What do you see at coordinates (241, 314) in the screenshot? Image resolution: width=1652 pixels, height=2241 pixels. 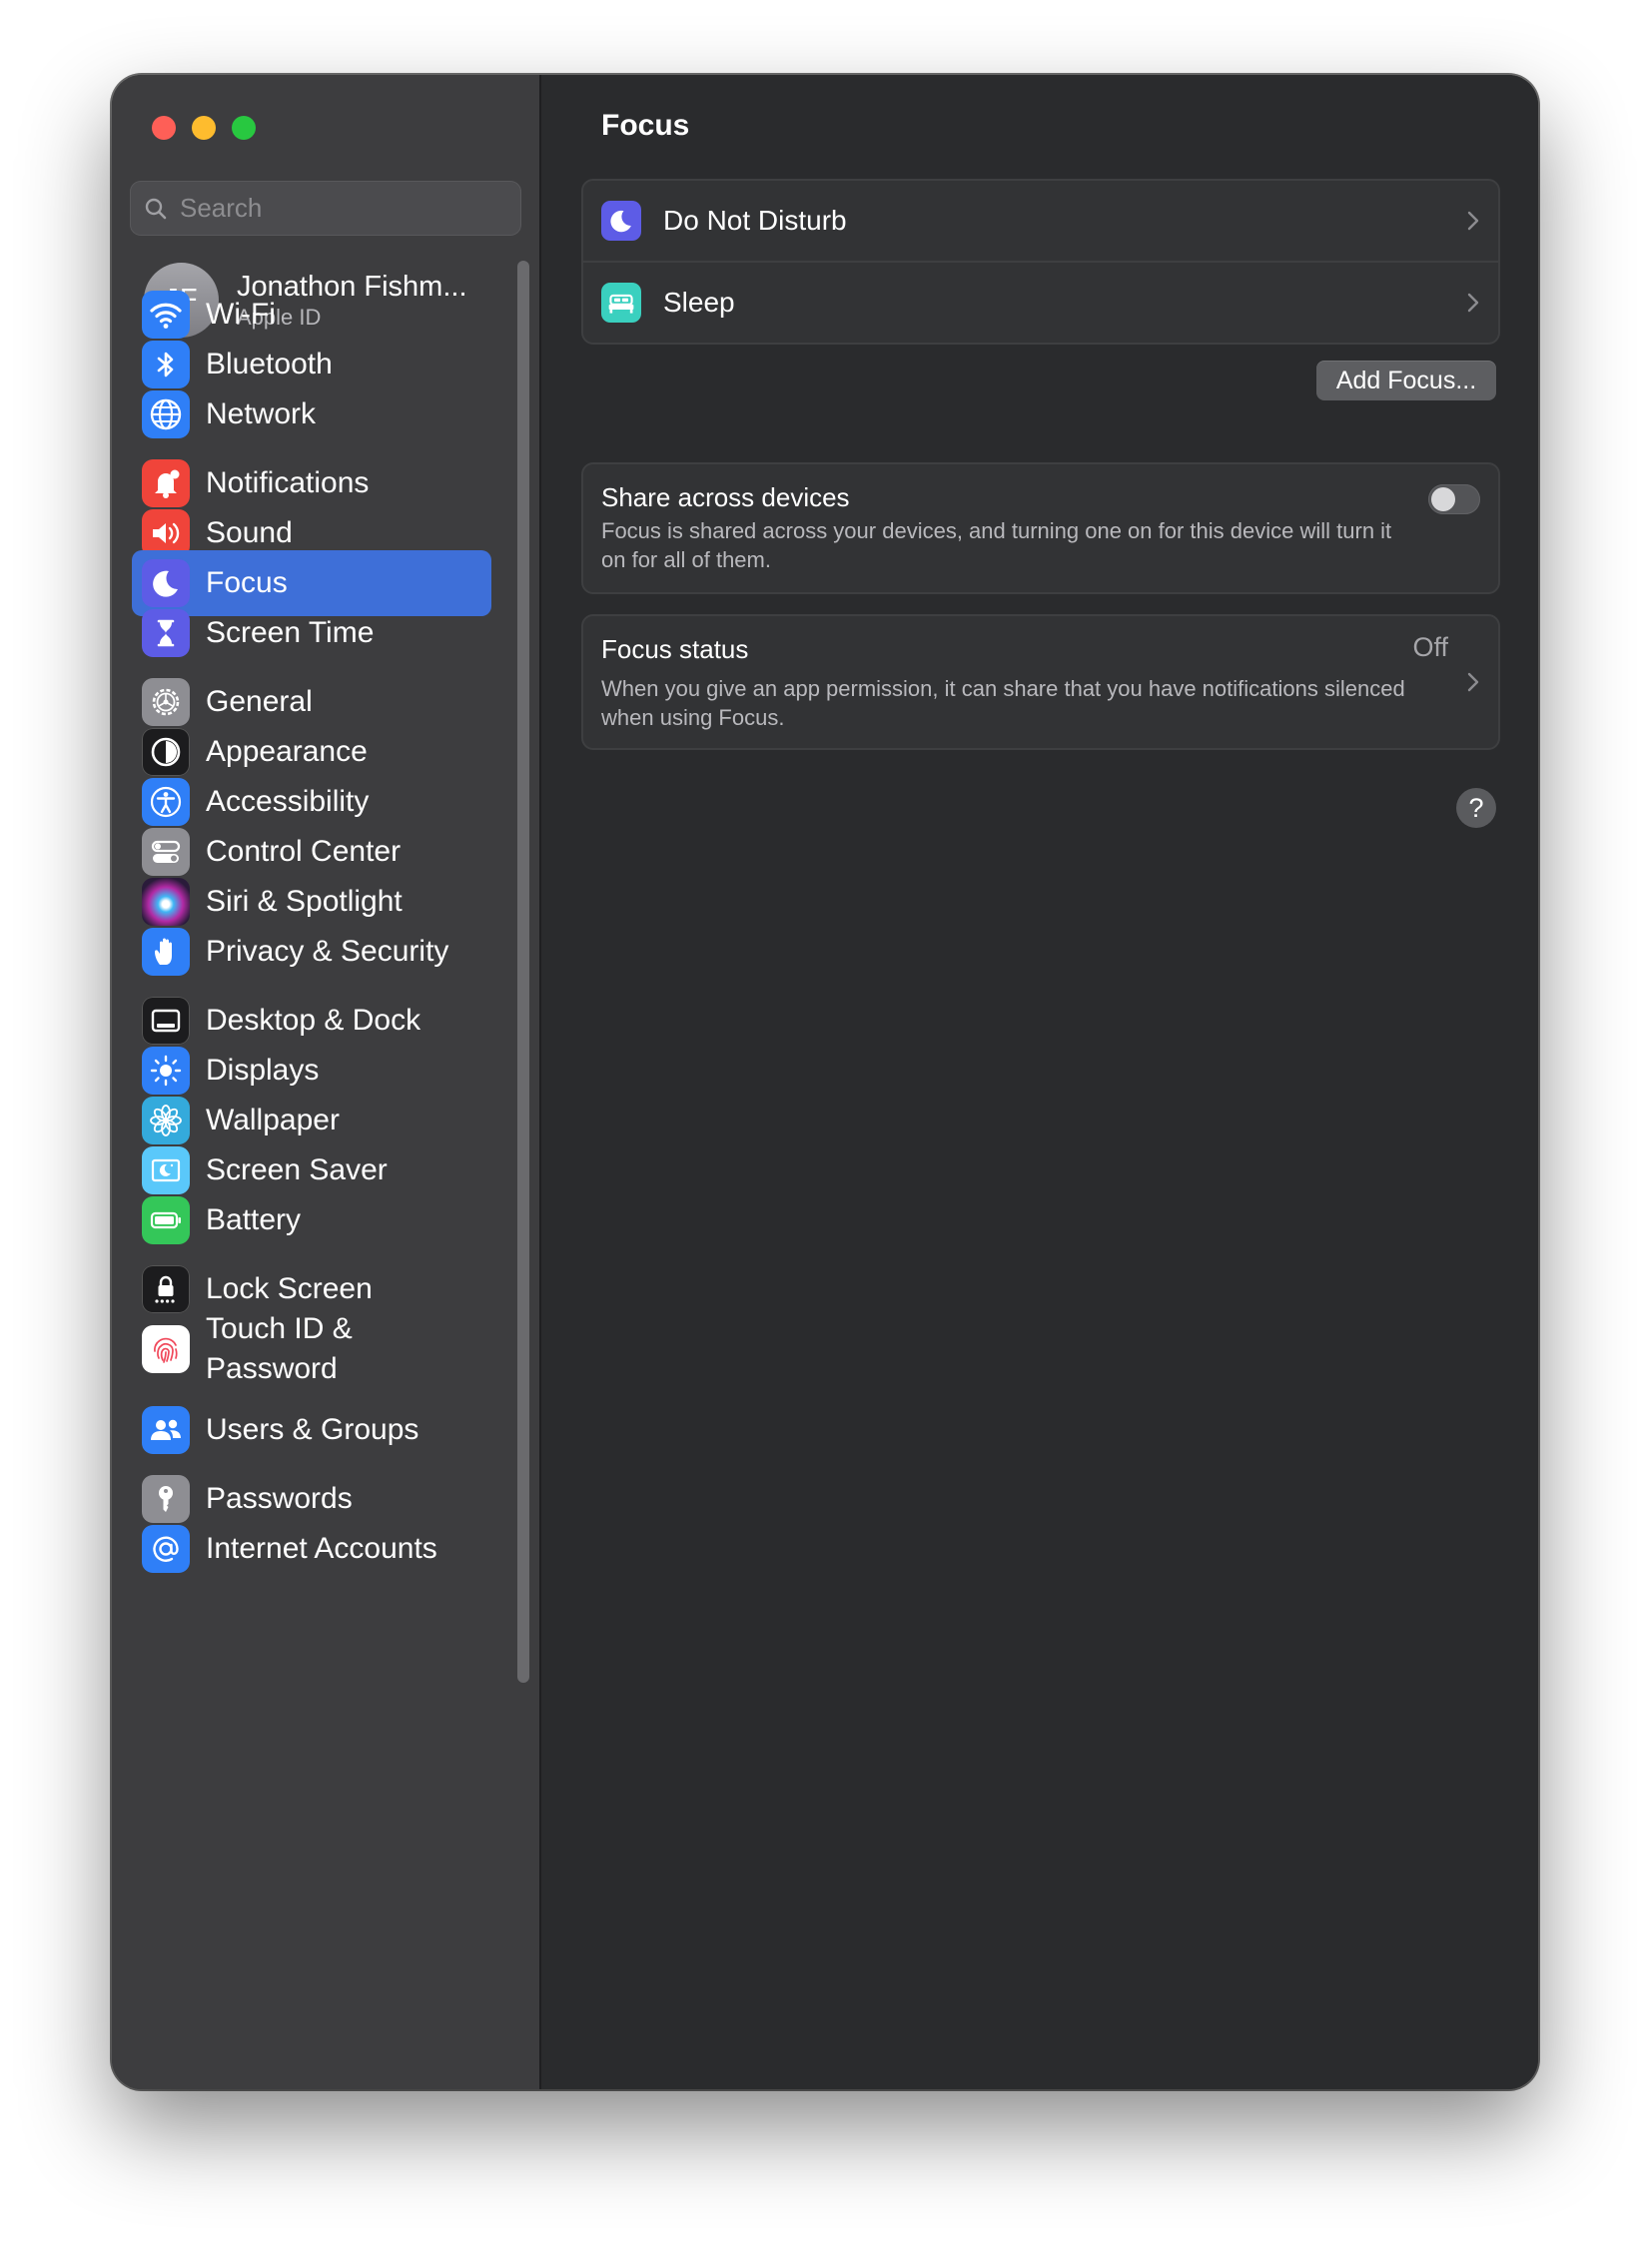 I see `sidebar-item-label: Wi-Fi` at bounding box center [241, 314].